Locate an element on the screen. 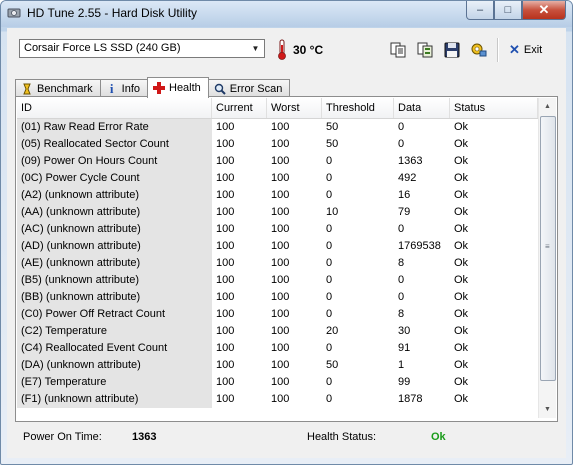  column-header-threshold: Threshold is located at coordinates (358, 108).